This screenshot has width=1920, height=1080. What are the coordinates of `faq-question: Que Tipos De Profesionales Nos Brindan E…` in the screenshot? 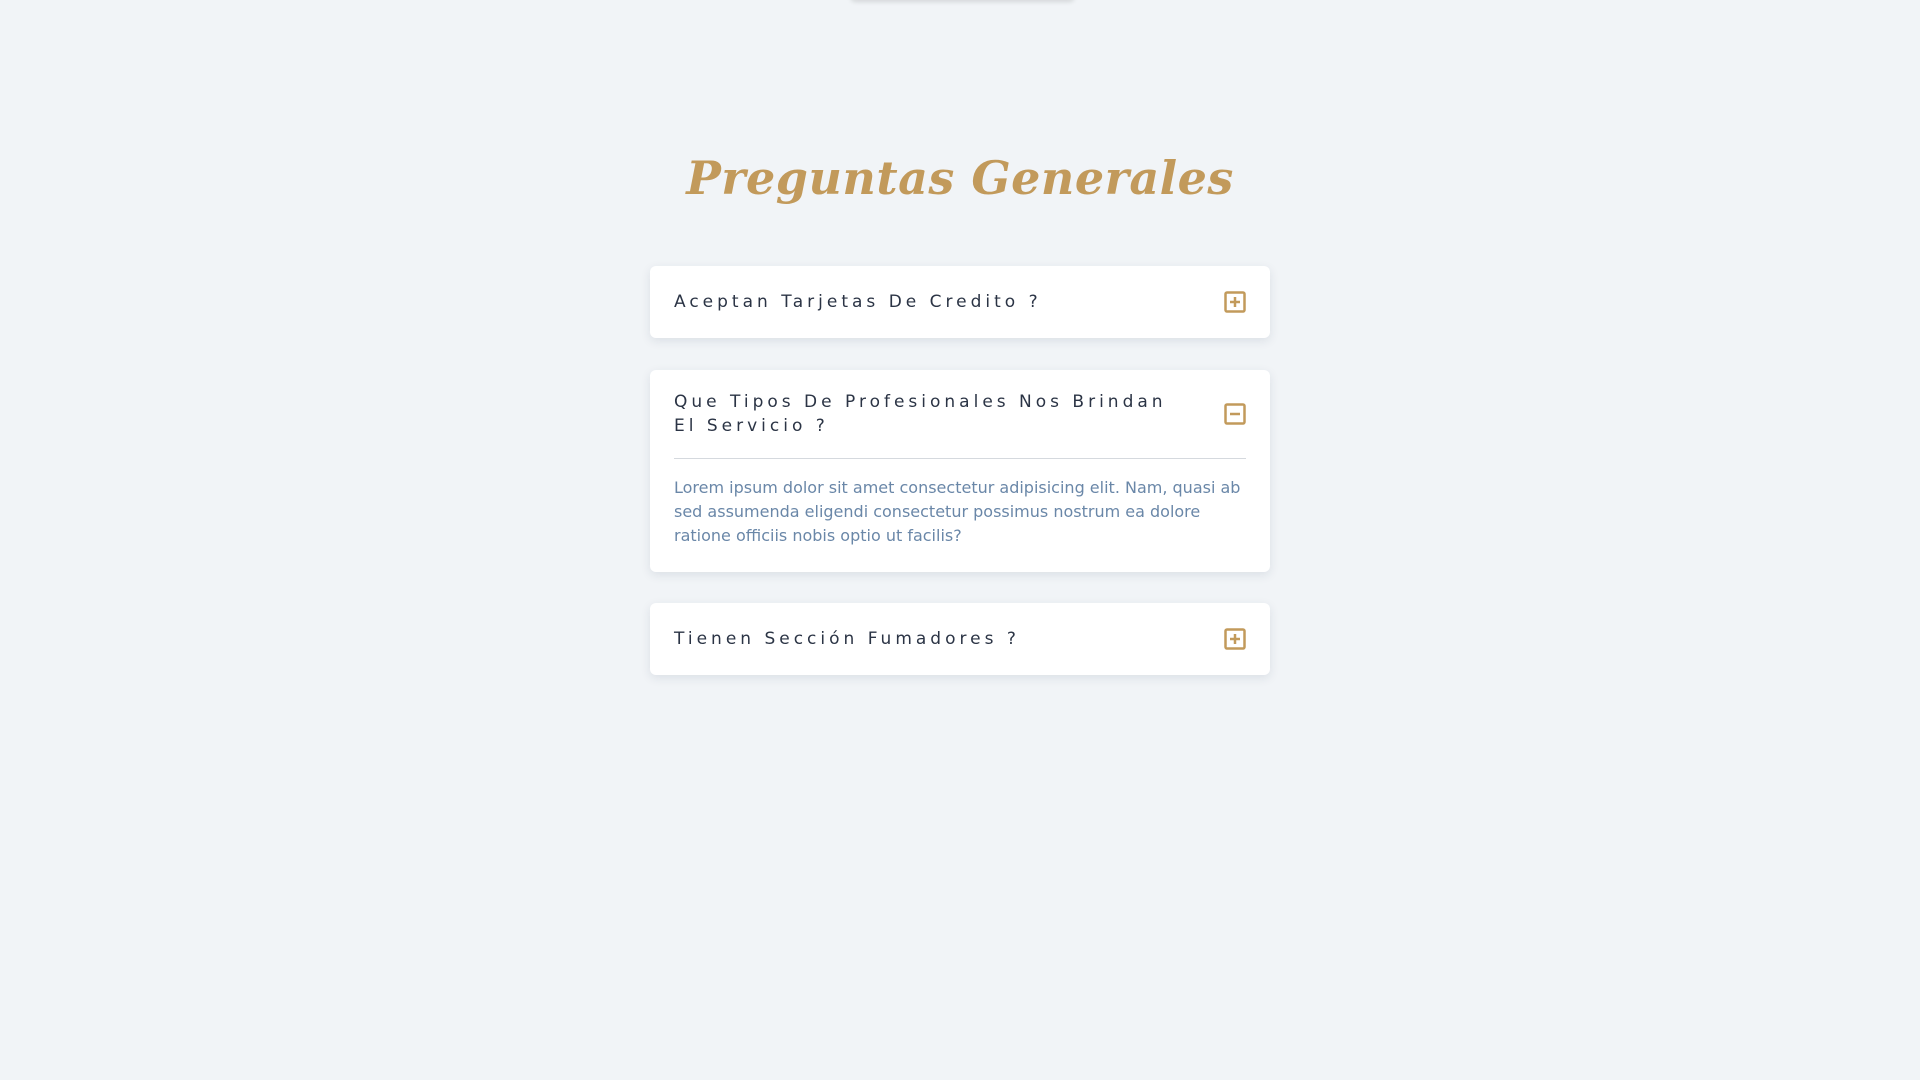 It's located at (920, 414).